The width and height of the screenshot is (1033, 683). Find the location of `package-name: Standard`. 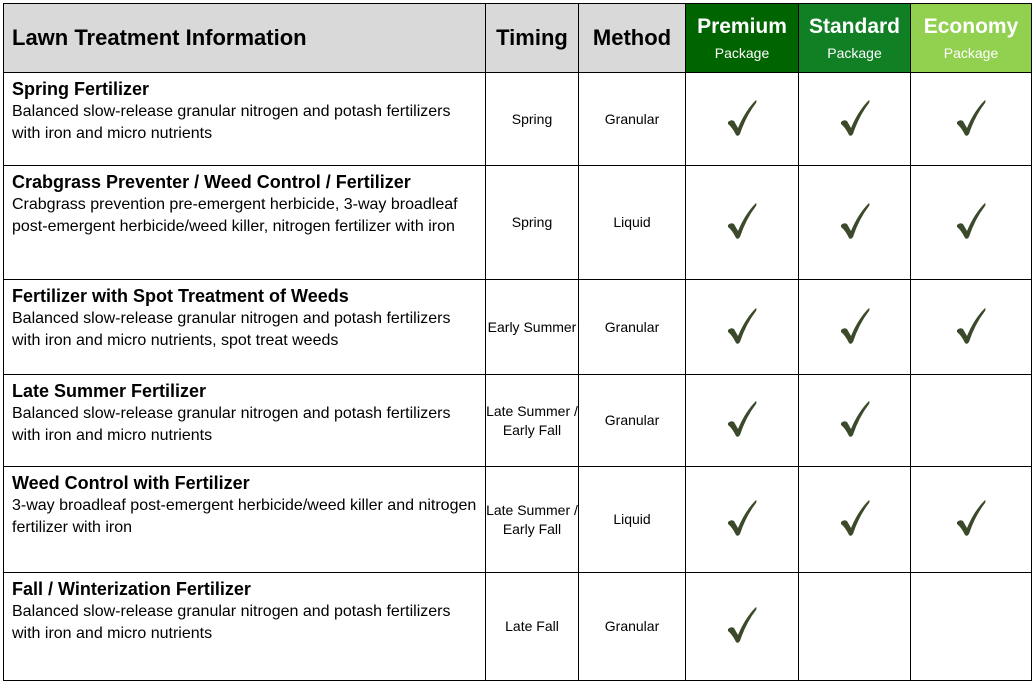

package-name: Standard is located at coordinates (854, 26).